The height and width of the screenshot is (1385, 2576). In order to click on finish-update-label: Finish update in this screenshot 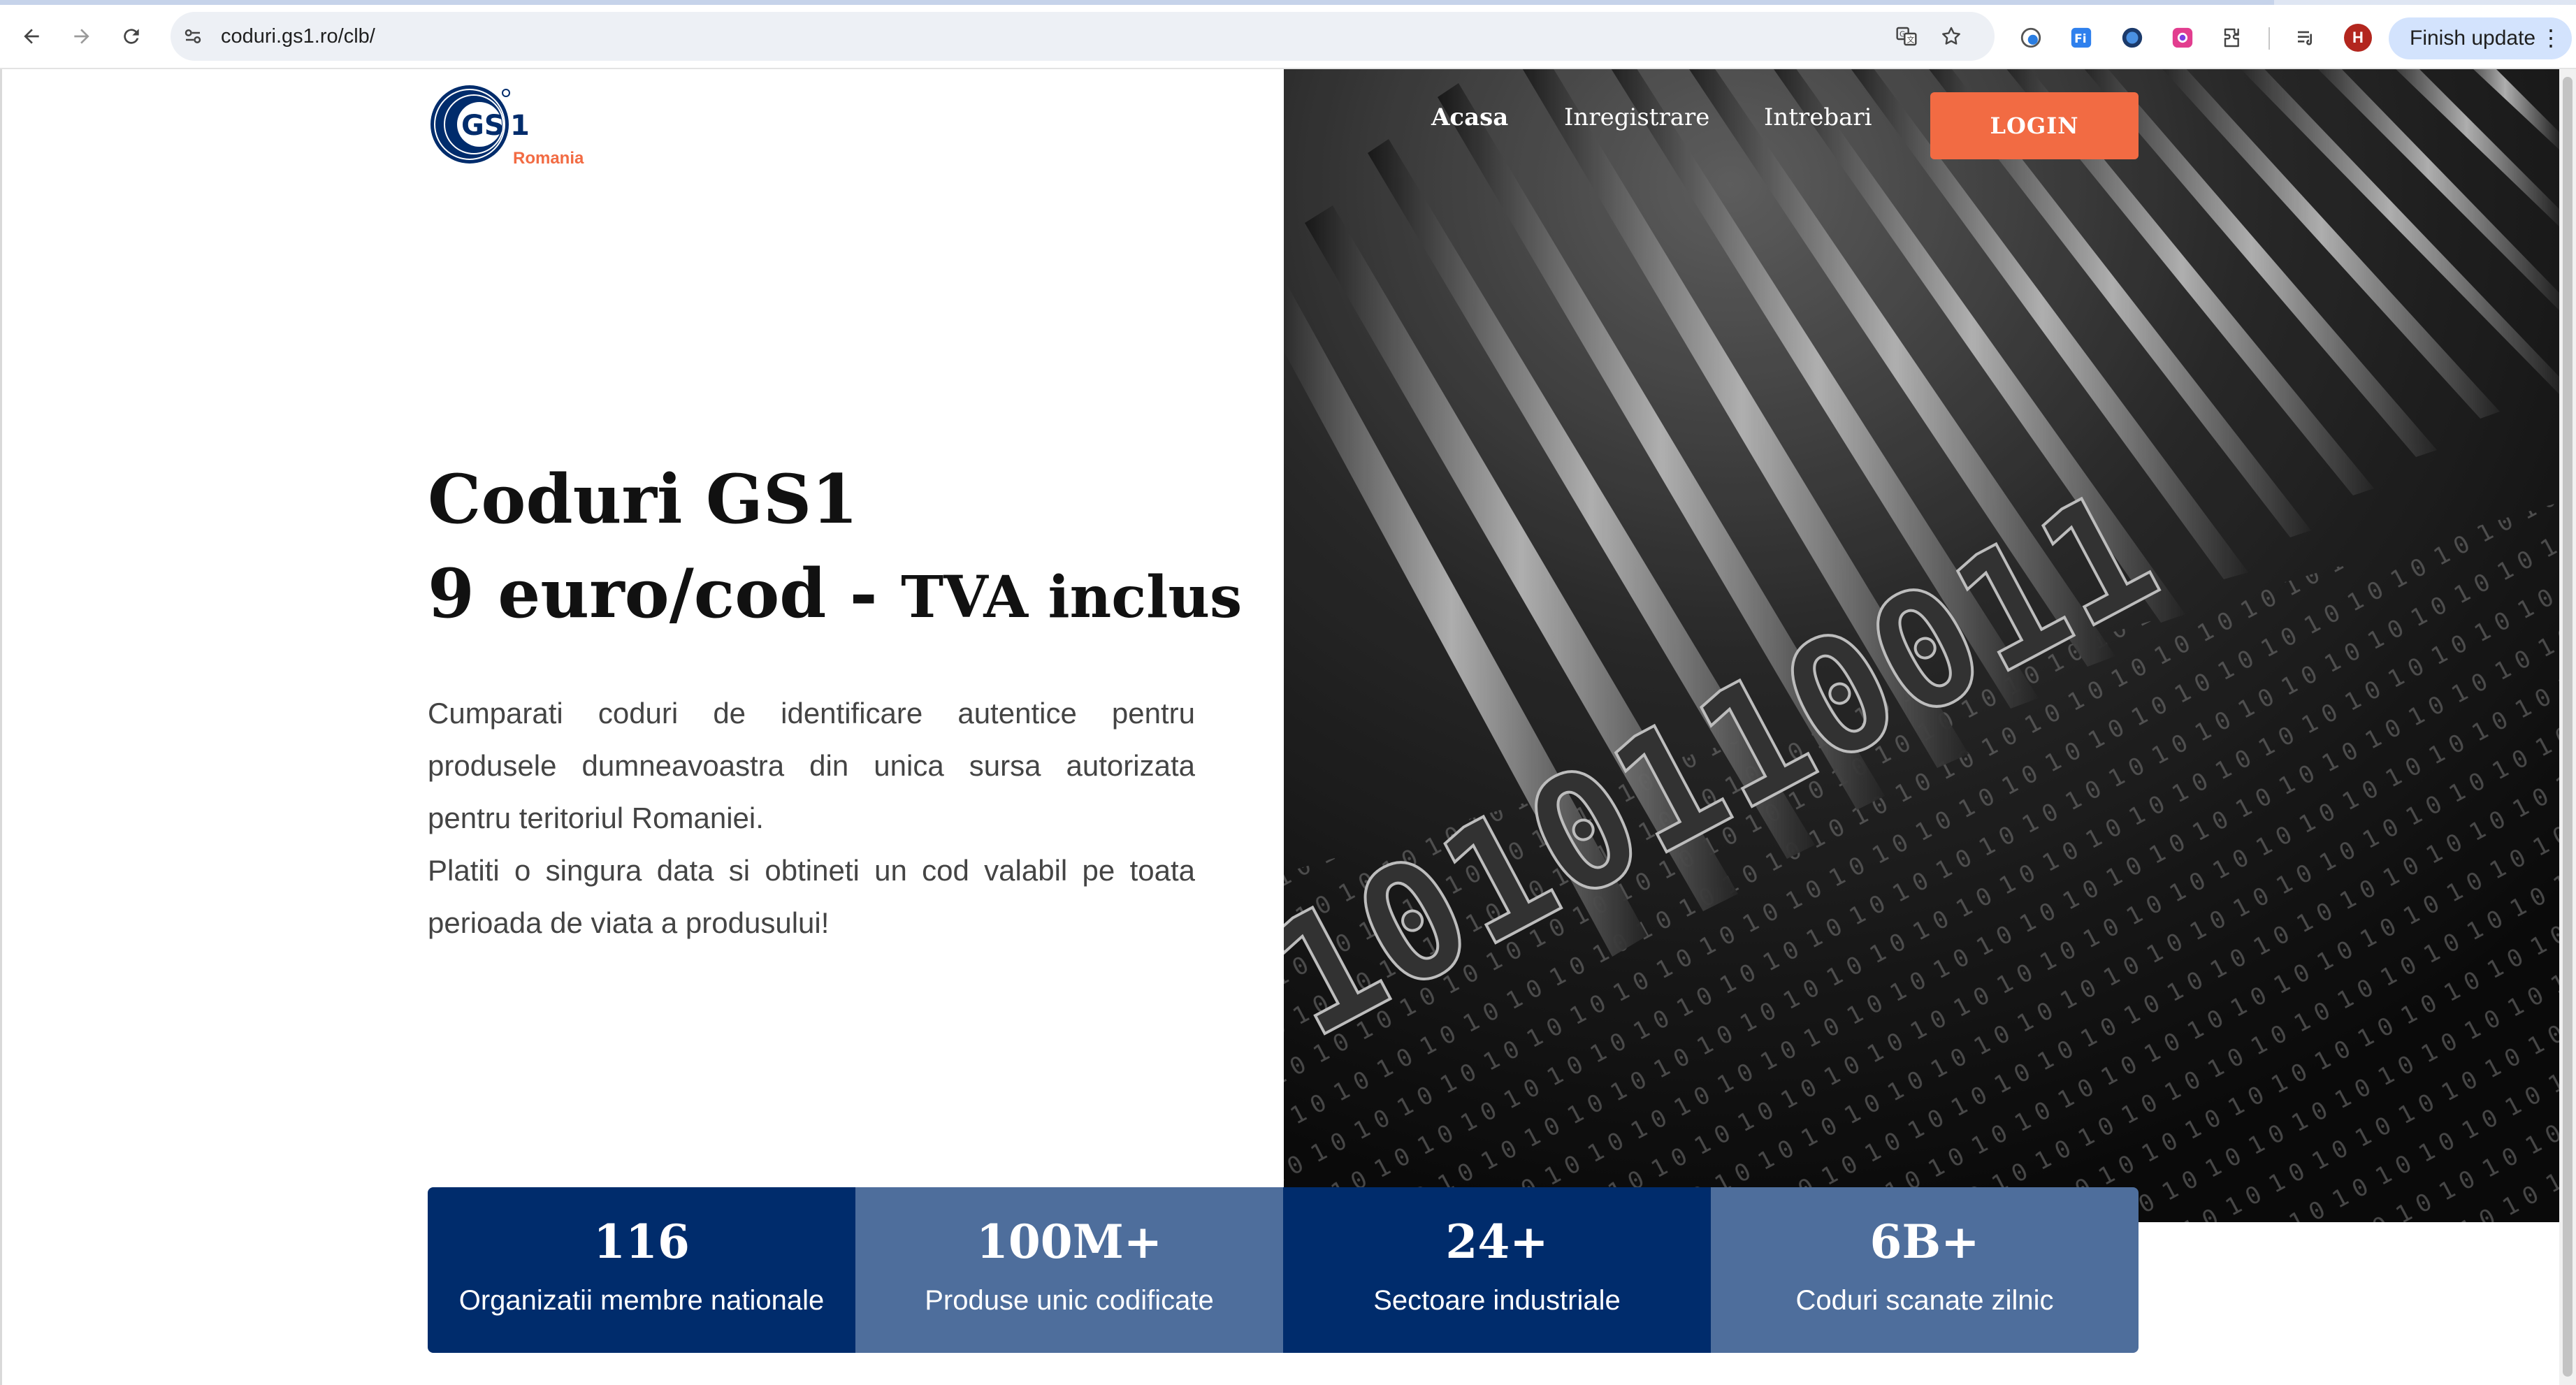, I will do `click(2473, 38)`.